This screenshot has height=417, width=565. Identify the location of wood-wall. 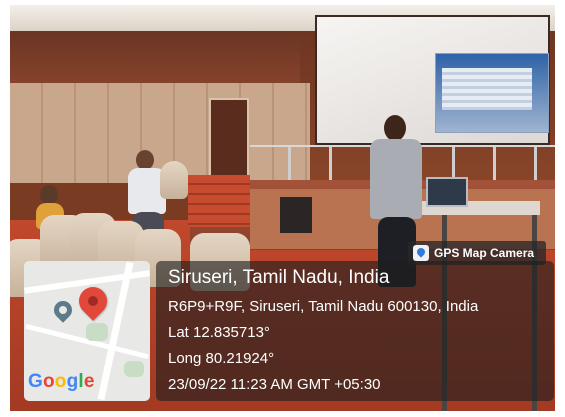
(155, 57).